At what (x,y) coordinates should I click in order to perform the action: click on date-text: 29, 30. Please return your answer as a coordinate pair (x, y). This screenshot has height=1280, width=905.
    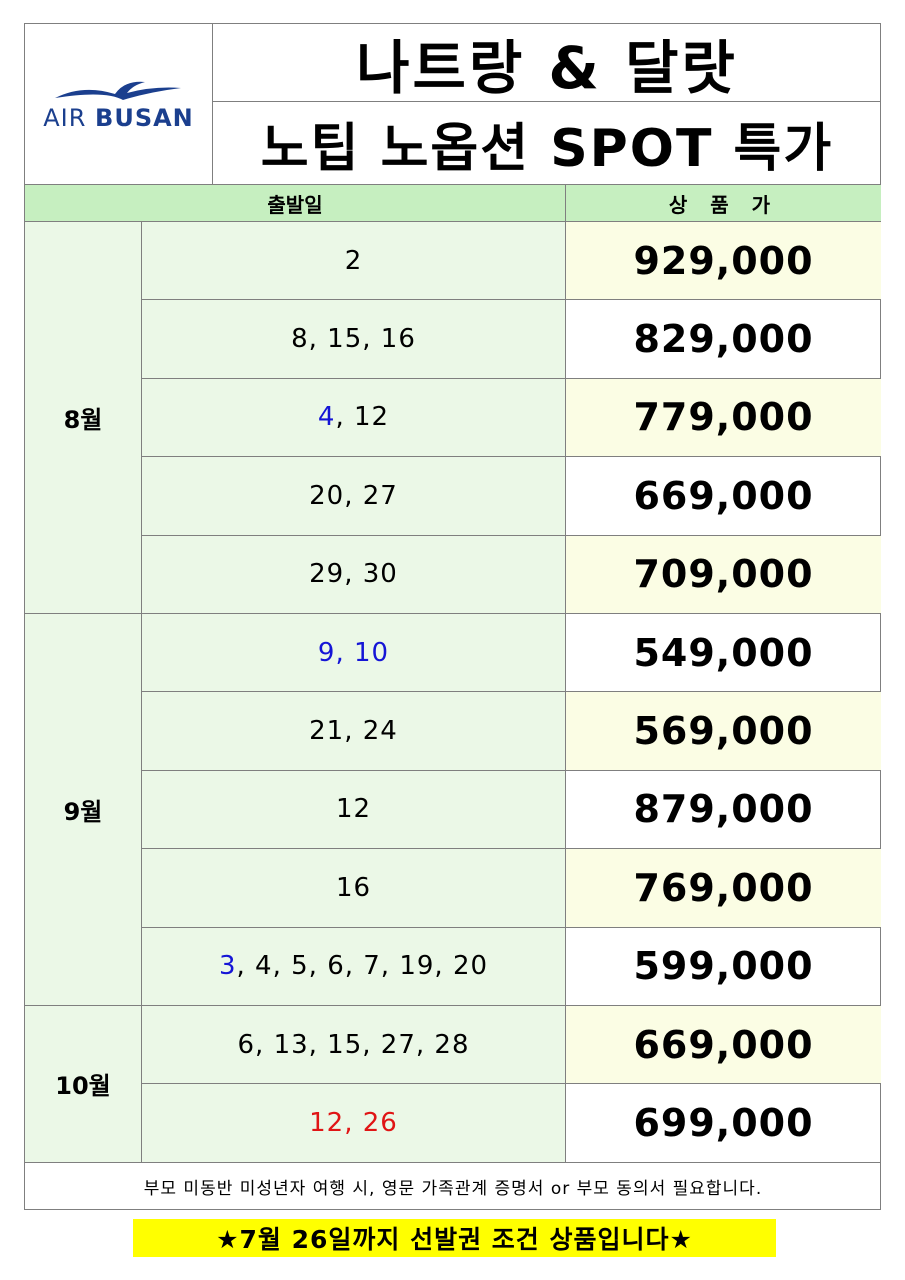
    Looking at the image, I should click on (353, 574).